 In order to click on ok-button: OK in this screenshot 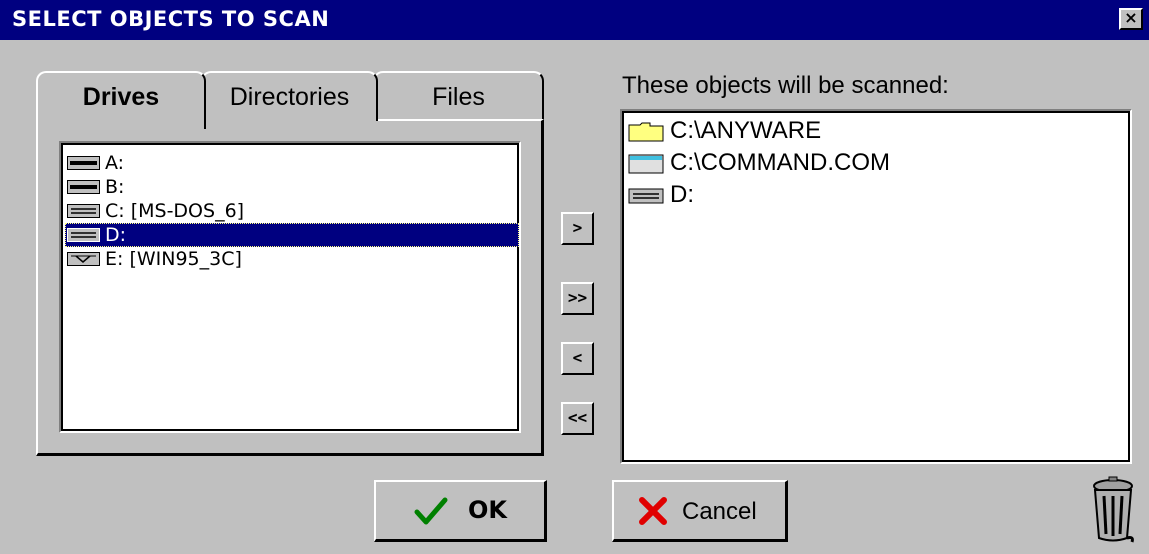, I will do `click(460, 511)`.